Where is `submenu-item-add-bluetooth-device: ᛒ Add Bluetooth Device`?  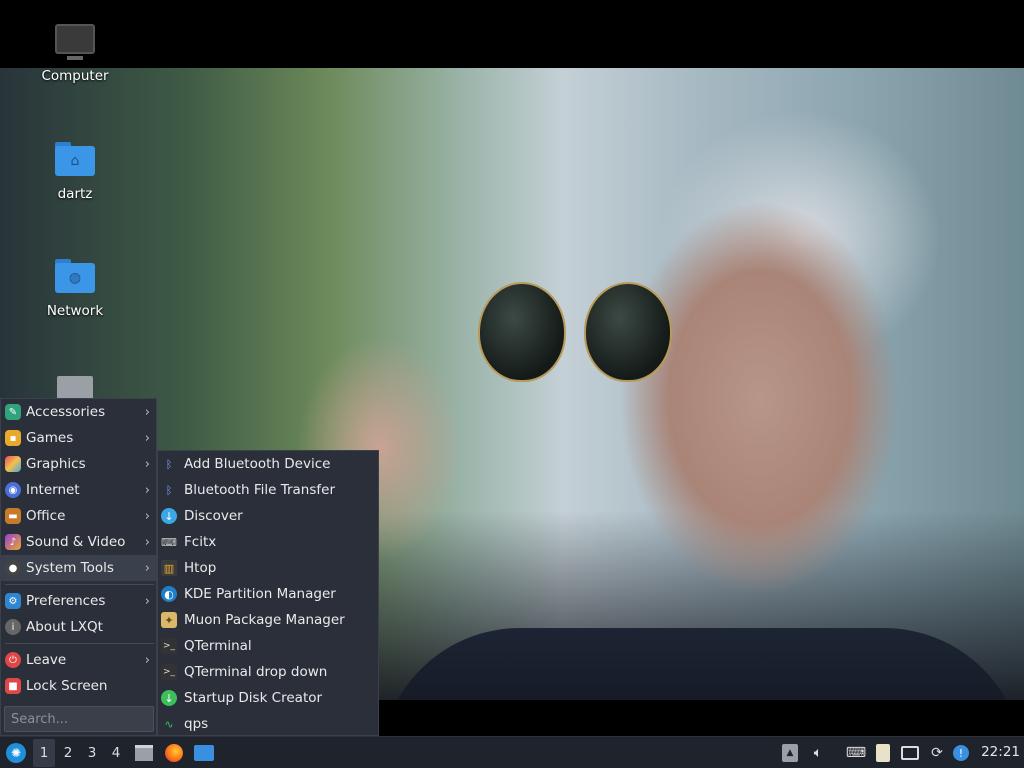
submenu-item-add-bluetooth-device: ᛒ Add Bluetooth Device is located at coordinates (269, 464).